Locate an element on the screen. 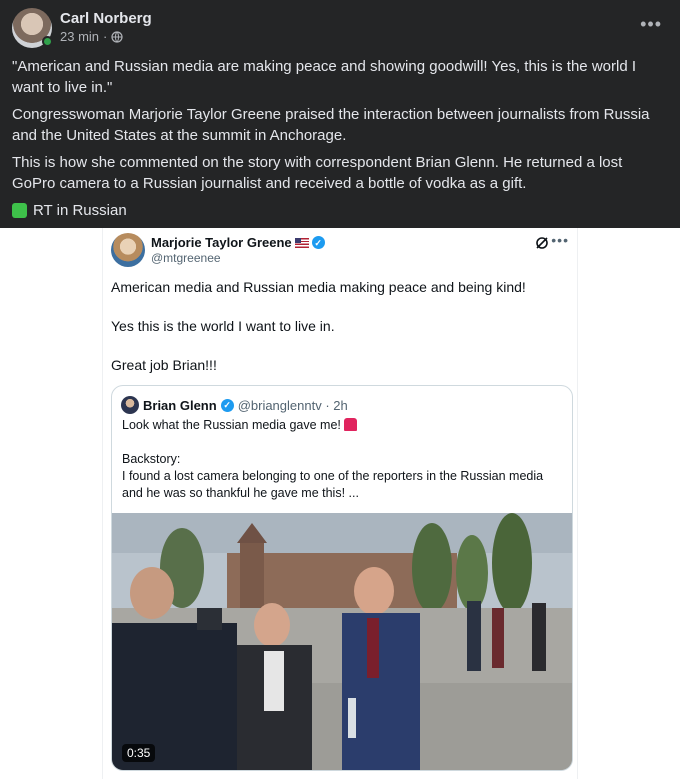 The image size is (680, 779). tweet-line: Yes this is the world I want to live in. is located at coordinates (223, 326).